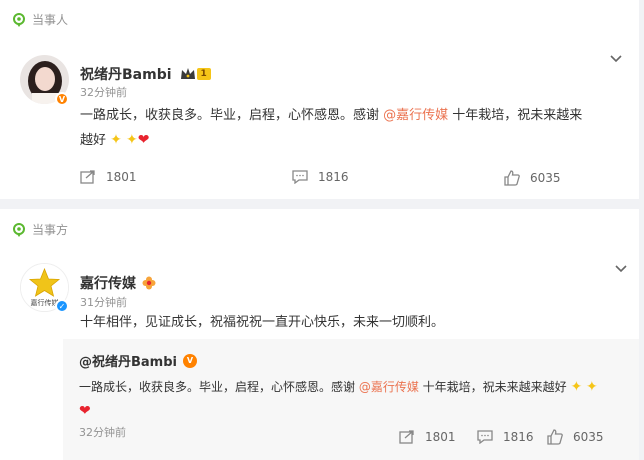 The width and height of the screenshot is (644, 460). I want to click on party-tag-label: 当事方, so click(50, 230).